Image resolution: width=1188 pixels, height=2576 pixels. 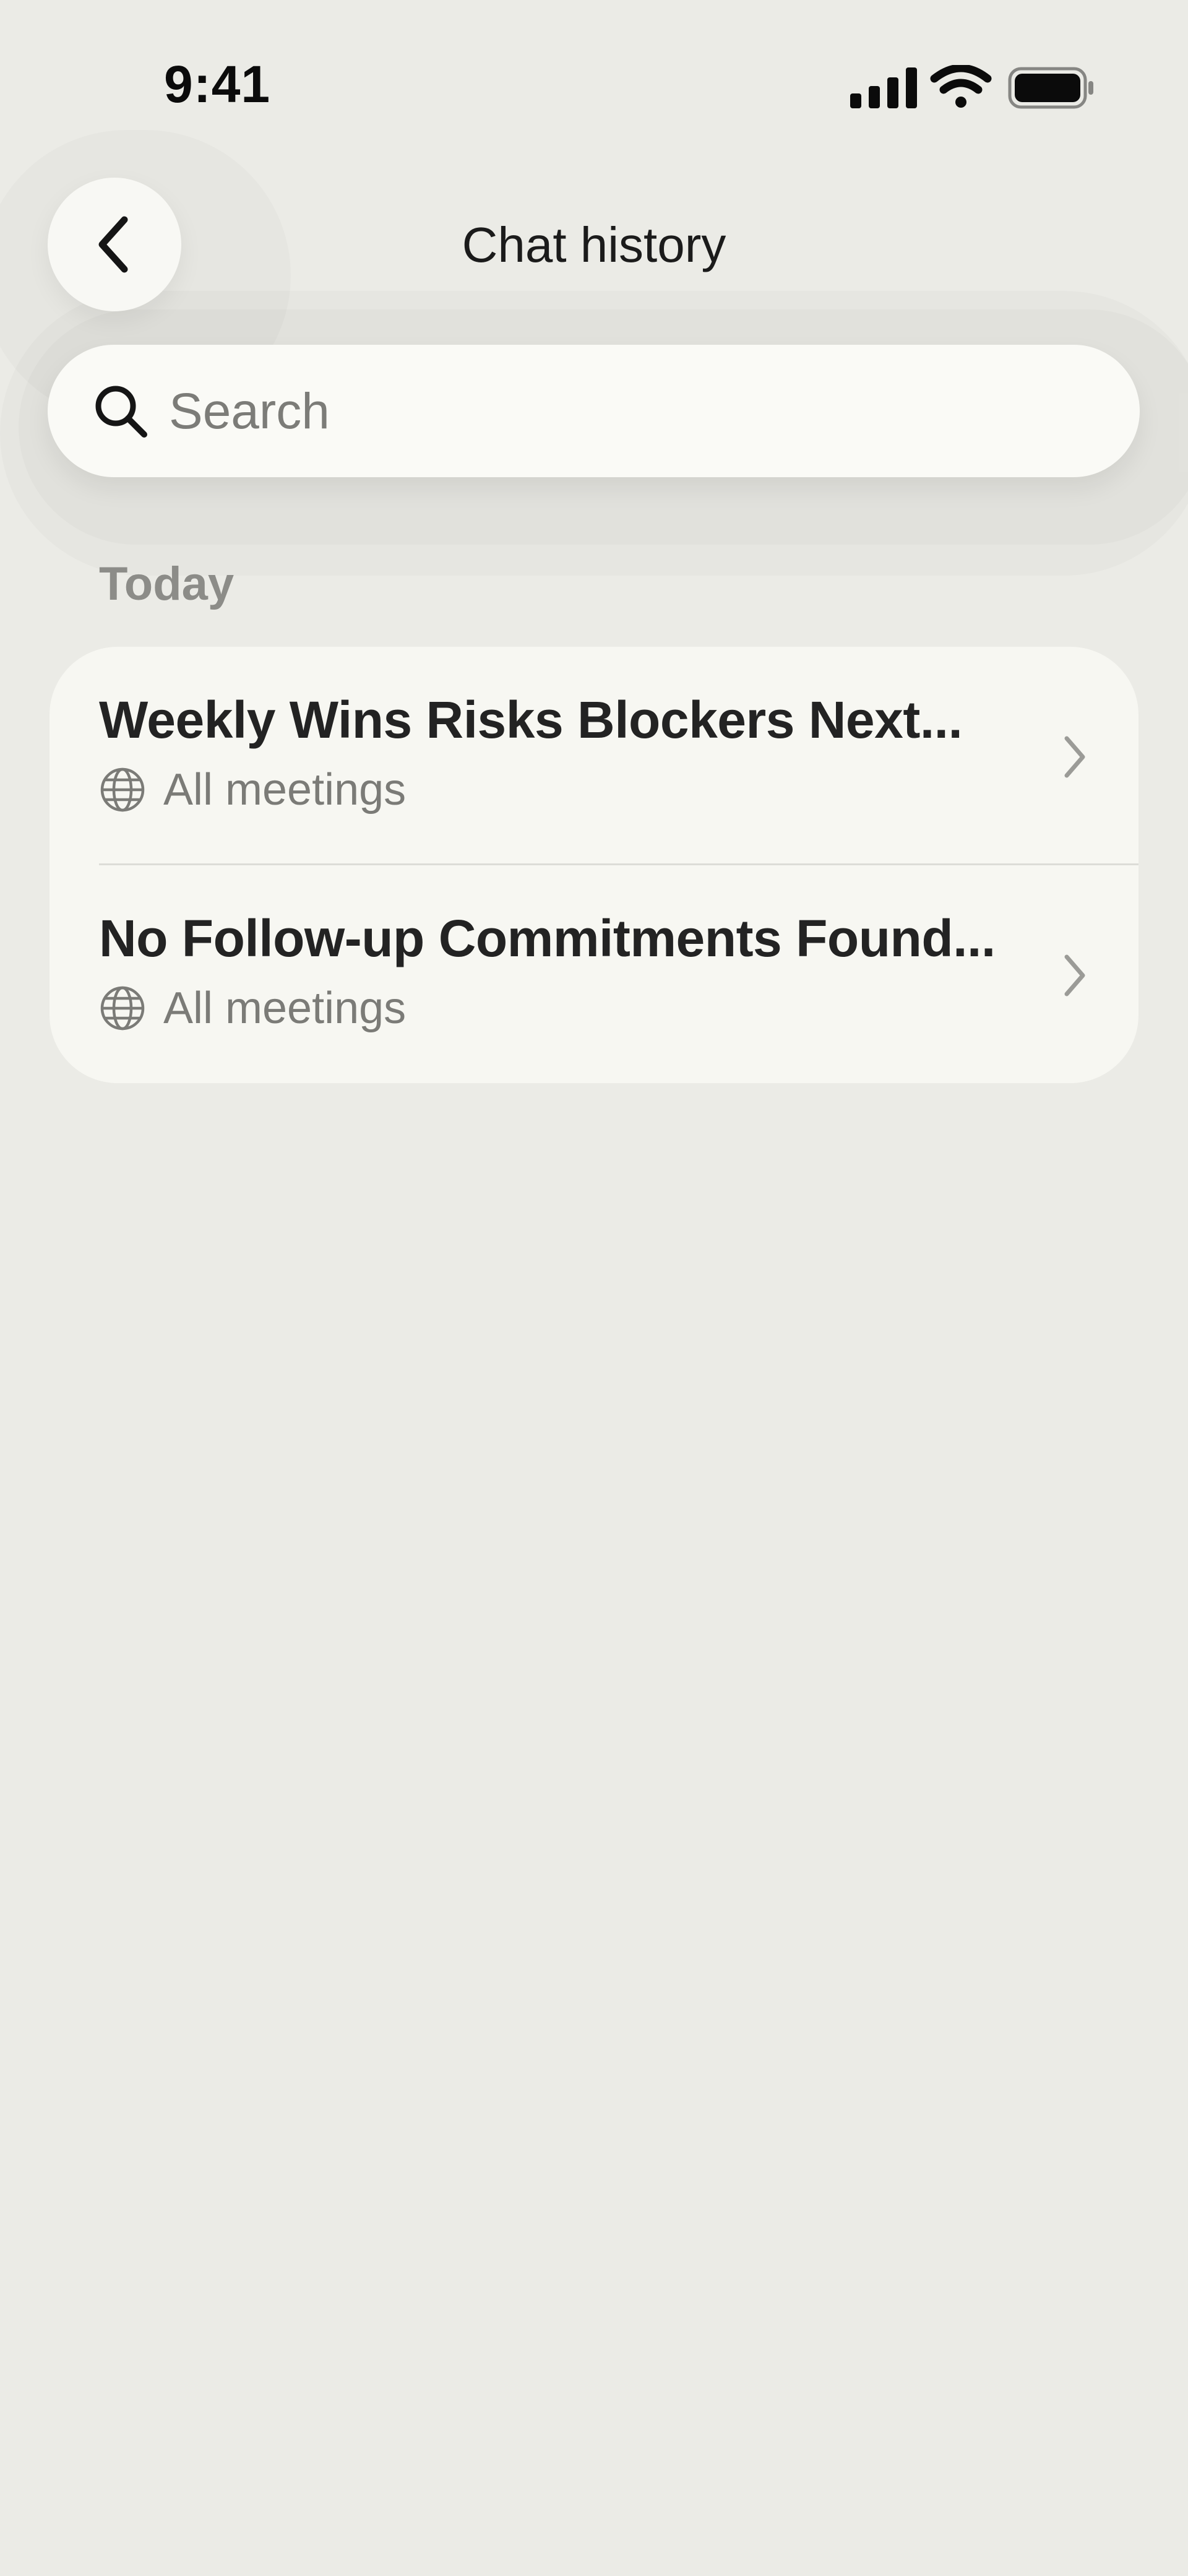 What do you see at coordinates (1050, 88) in the screenshot?
I see `battery-icon` at bounding box center [1050, 88].